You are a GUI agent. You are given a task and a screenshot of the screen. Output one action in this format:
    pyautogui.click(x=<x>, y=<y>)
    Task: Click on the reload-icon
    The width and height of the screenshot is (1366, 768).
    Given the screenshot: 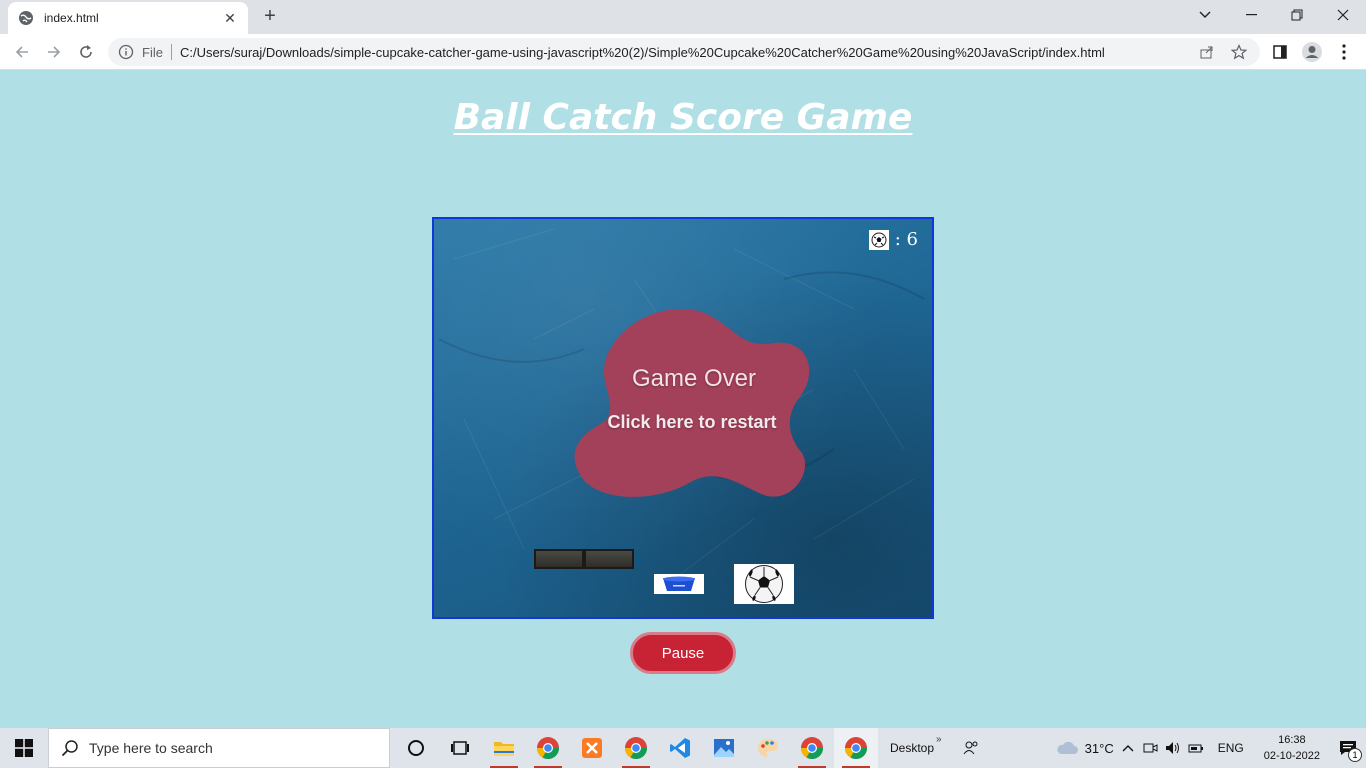 What is the action you would take?
    pyautogui.click(x=86, y=52)
    